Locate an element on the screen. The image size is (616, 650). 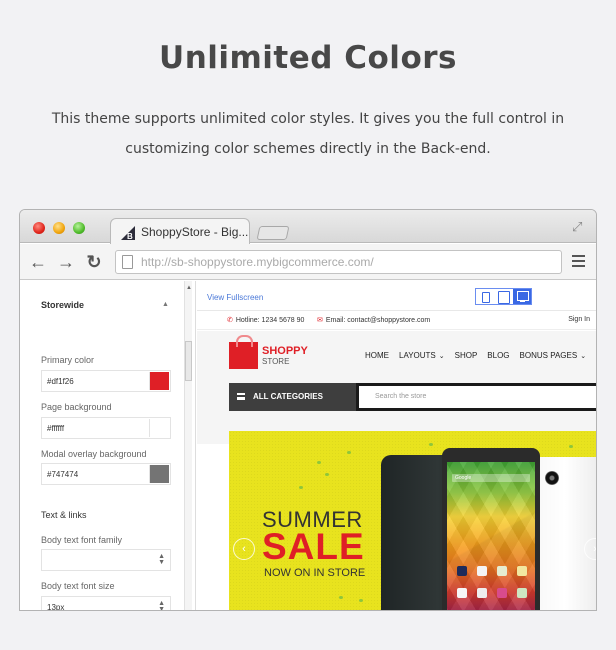
main-nav: HOME LAYOUTS ⌄ SHOP BLOG BONUS PAGES ⌄ is located at coordinates (475, 355).